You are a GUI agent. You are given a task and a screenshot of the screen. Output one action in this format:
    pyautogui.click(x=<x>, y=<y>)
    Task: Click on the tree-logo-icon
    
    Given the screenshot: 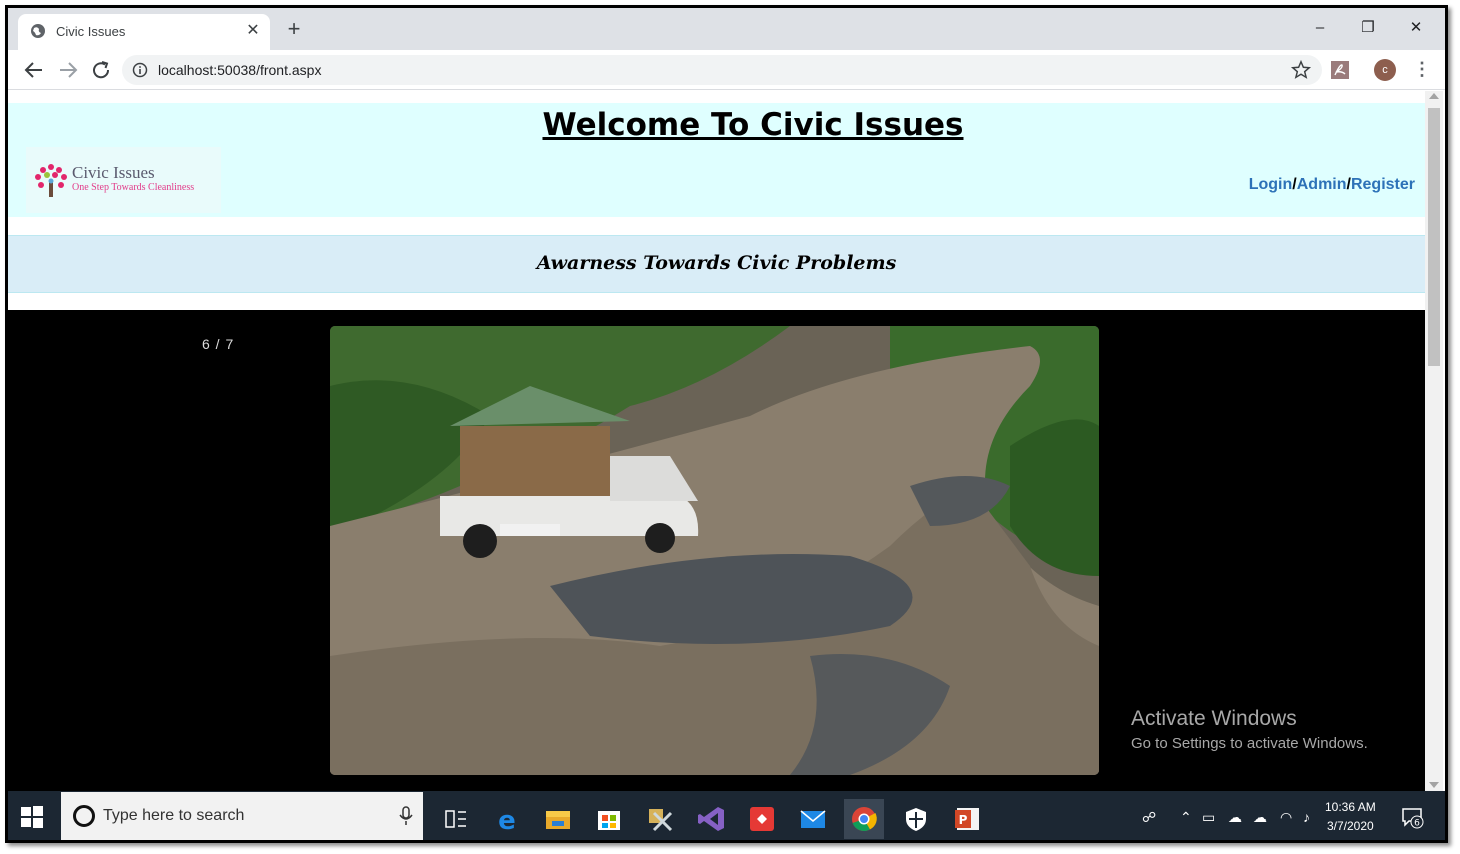 What is the action you would take?
    pyautogui.click(x=51, y=180)
    